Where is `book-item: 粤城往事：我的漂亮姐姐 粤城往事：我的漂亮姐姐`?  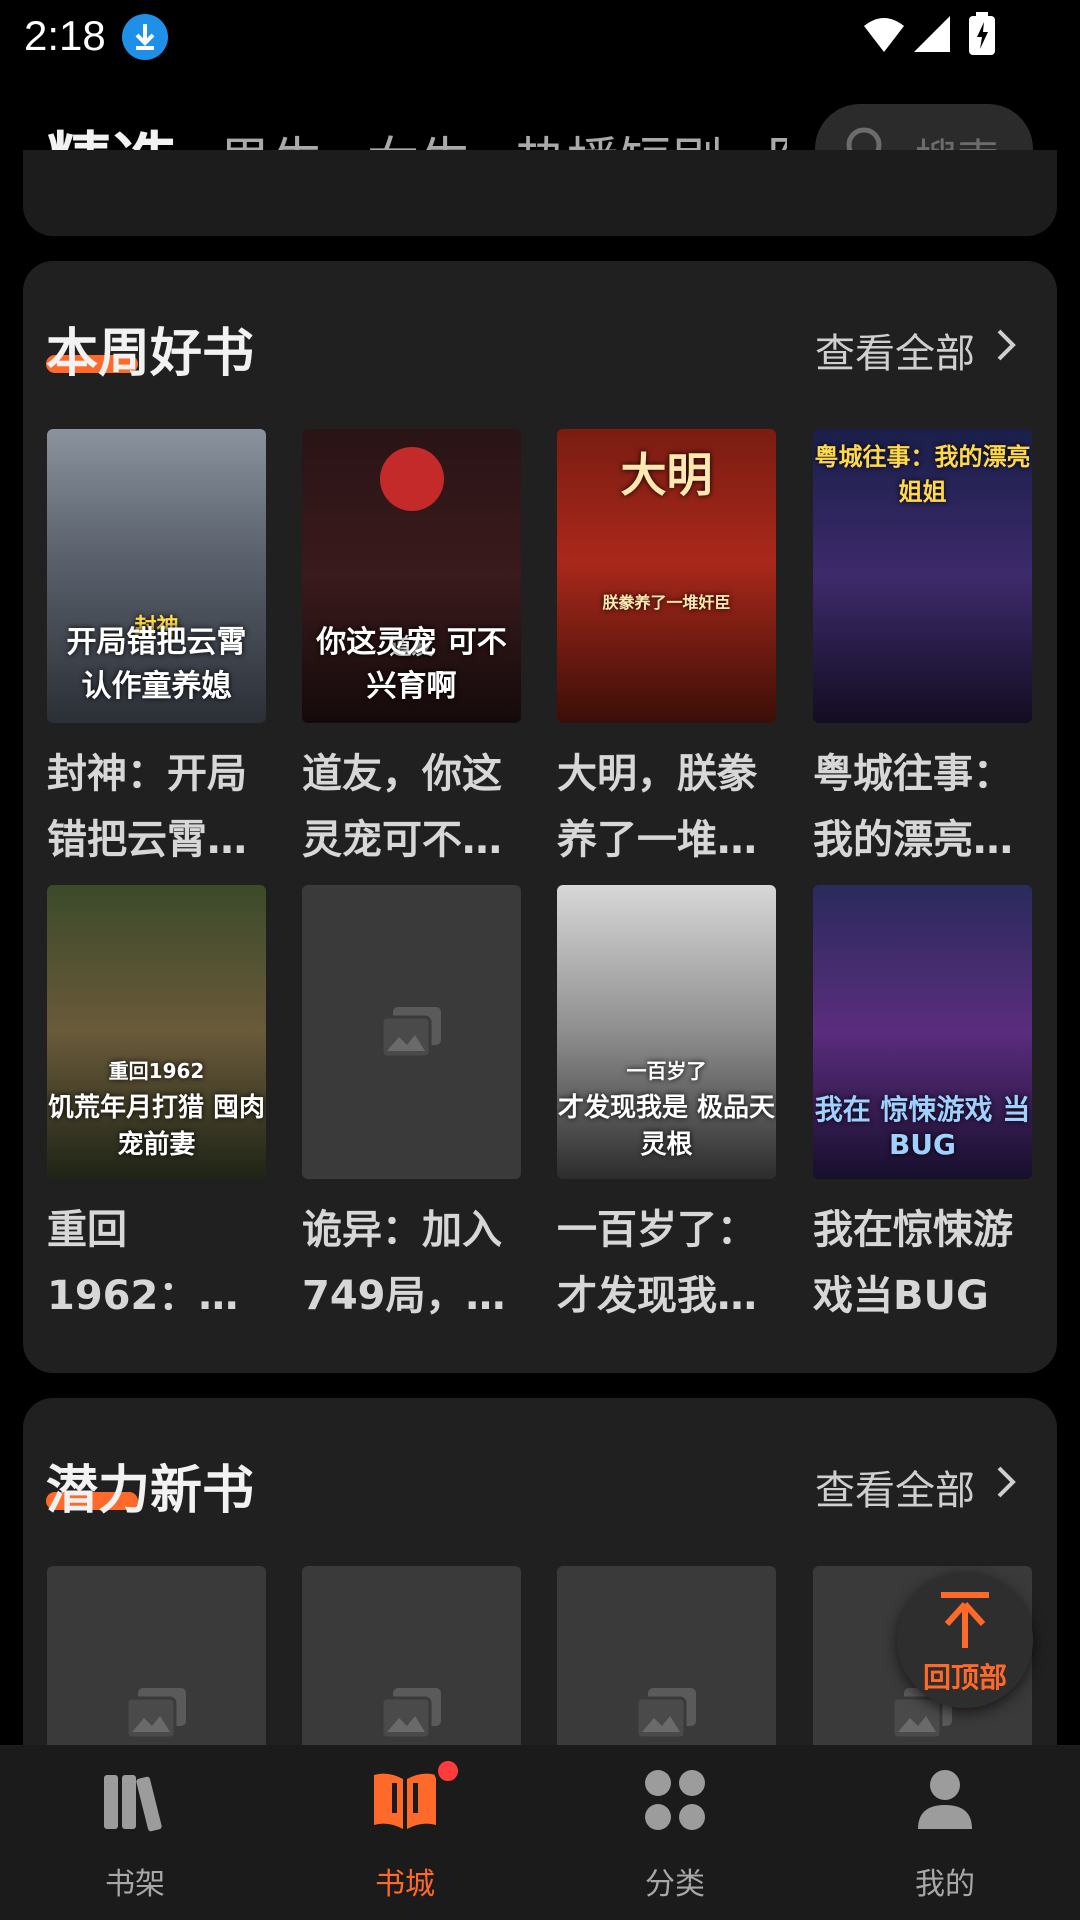 book-item: 粤城往事：我的漂亮姐姐 粤城往事：我的漂亮姐姐 is located at coordinates (922, 651).